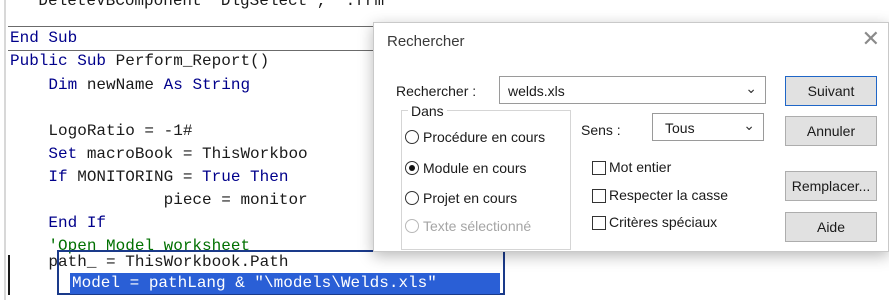 The height and width of the screenshot is (300, 889). Describe the element at coordinates (640, 167) in the screenshot. I see `checkbox-mot-entier-label: Mot entier` at that location.